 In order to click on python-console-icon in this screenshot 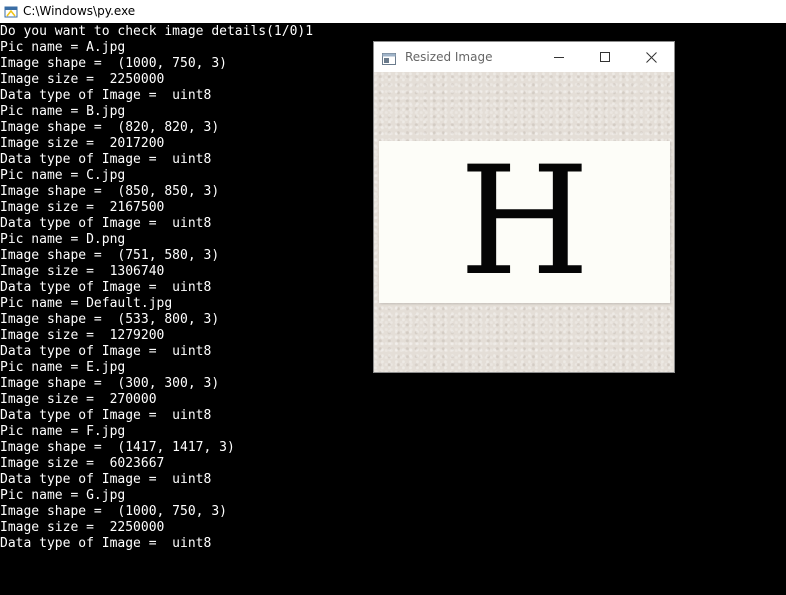, I will do `click(11, 11)`.